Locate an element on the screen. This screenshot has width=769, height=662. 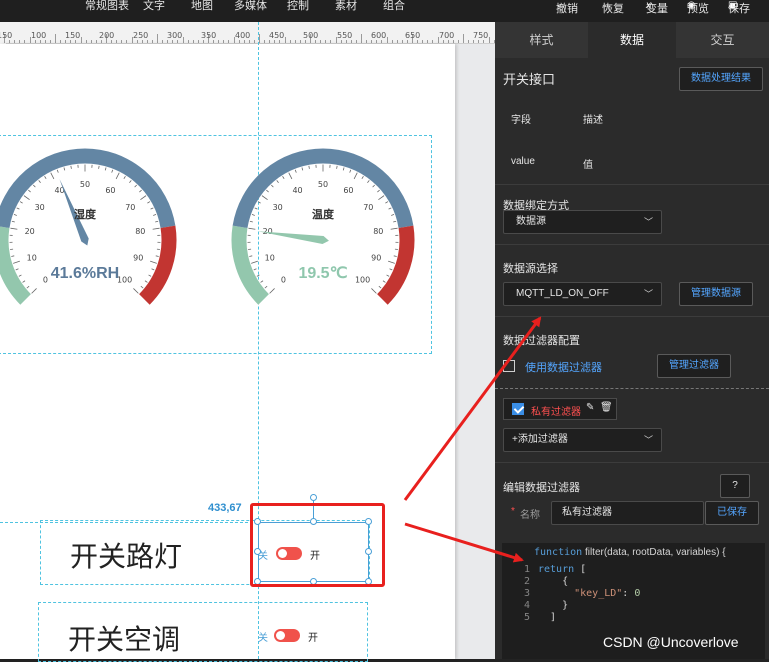
binding-mode-select: 数据源 ﹀ is located at coordinates (582, 222).